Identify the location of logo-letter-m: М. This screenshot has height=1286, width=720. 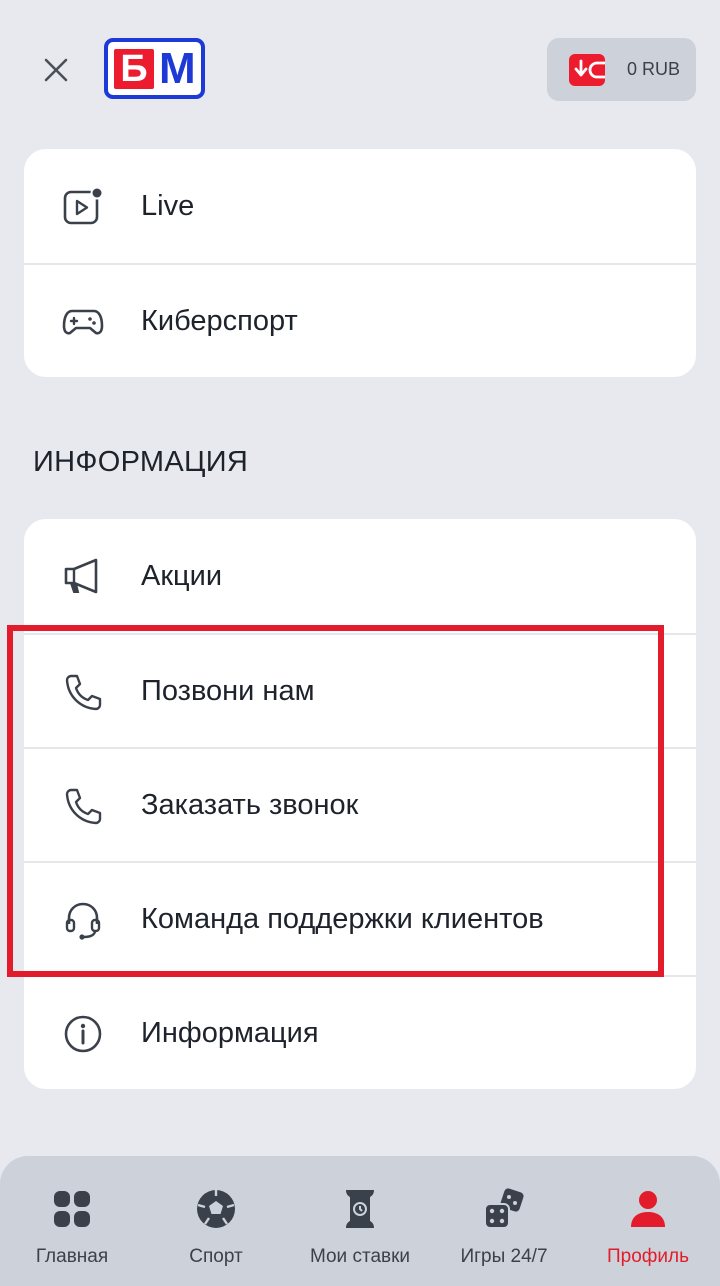
(177, 68).